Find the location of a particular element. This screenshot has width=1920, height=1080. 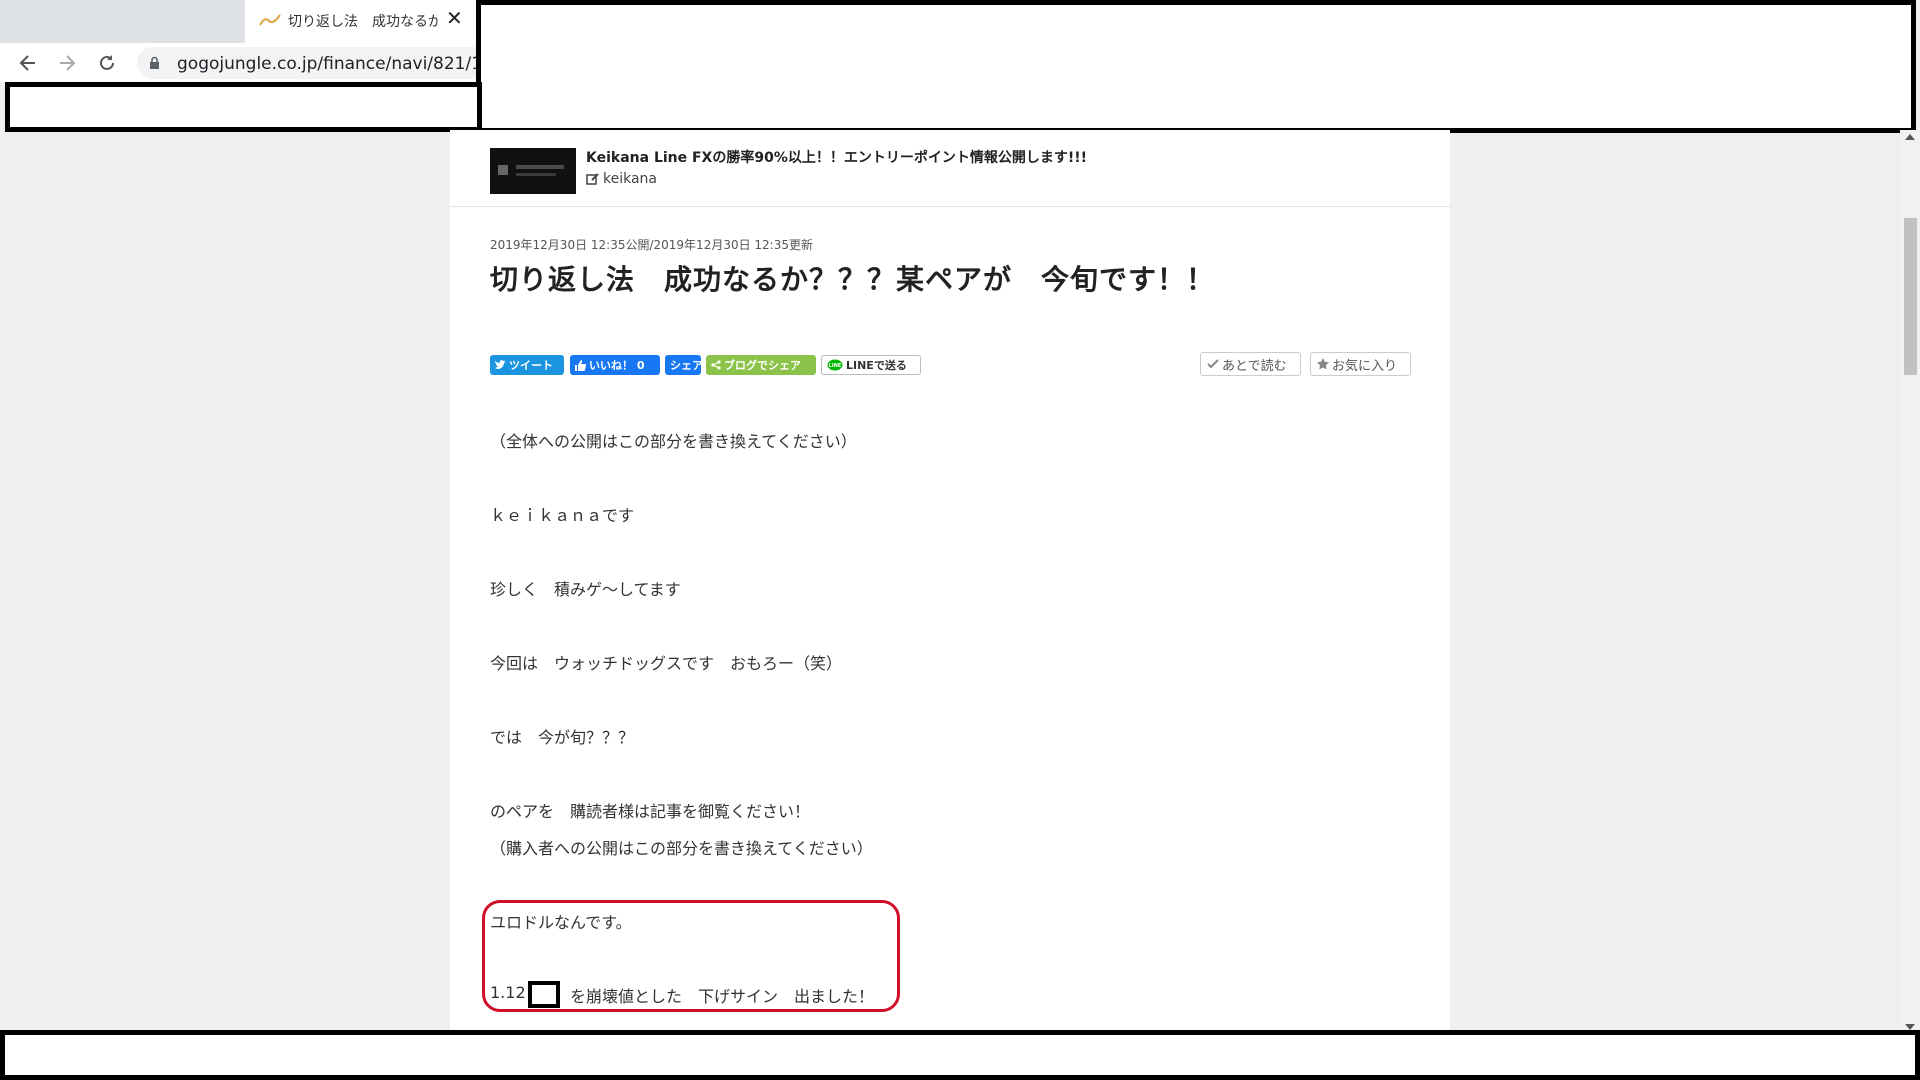

reload-icon is located at coordinates (107, 62).